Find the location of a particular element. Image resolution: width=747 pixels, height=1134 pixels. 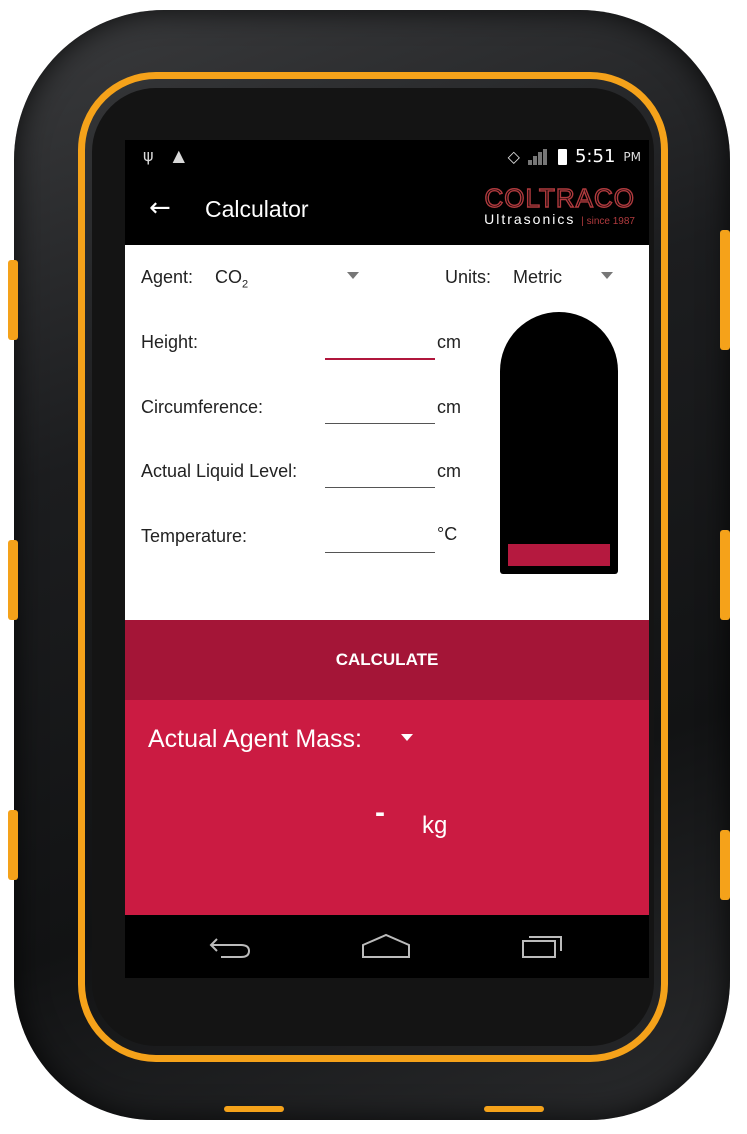

agent-subscript: 2 is located at coordinates (245, 284).